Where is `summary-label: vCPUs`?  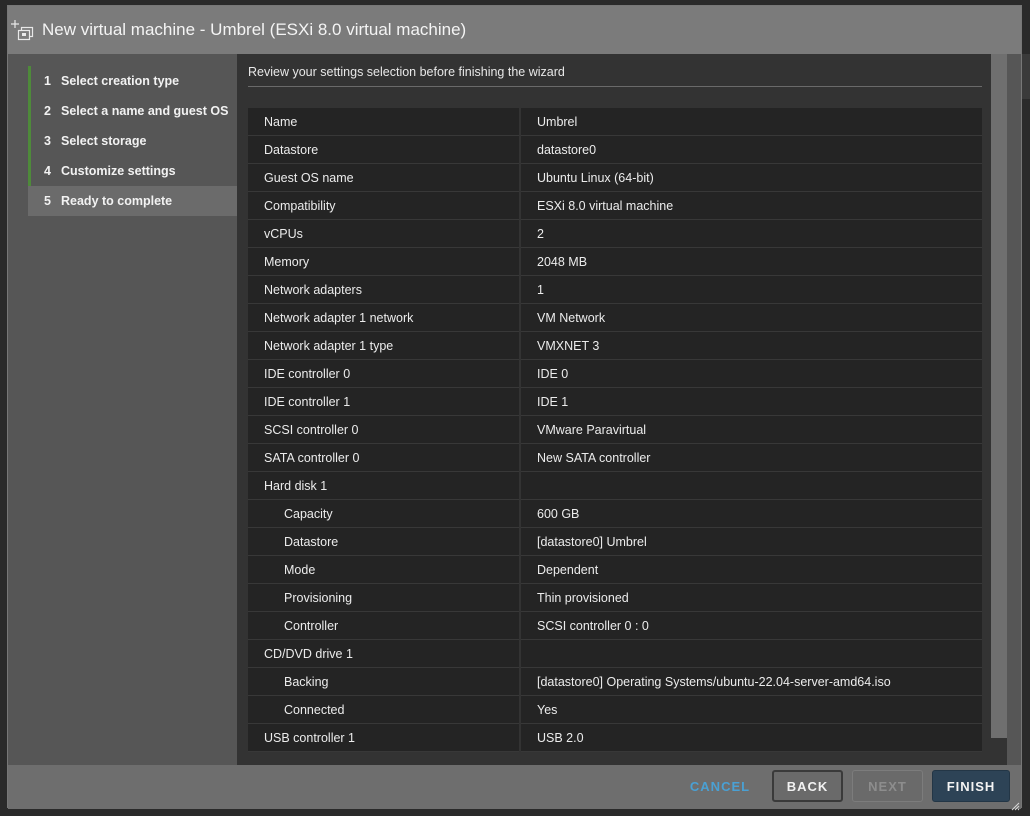
summary-label: vCPUs is located at coordinates (384, 233).